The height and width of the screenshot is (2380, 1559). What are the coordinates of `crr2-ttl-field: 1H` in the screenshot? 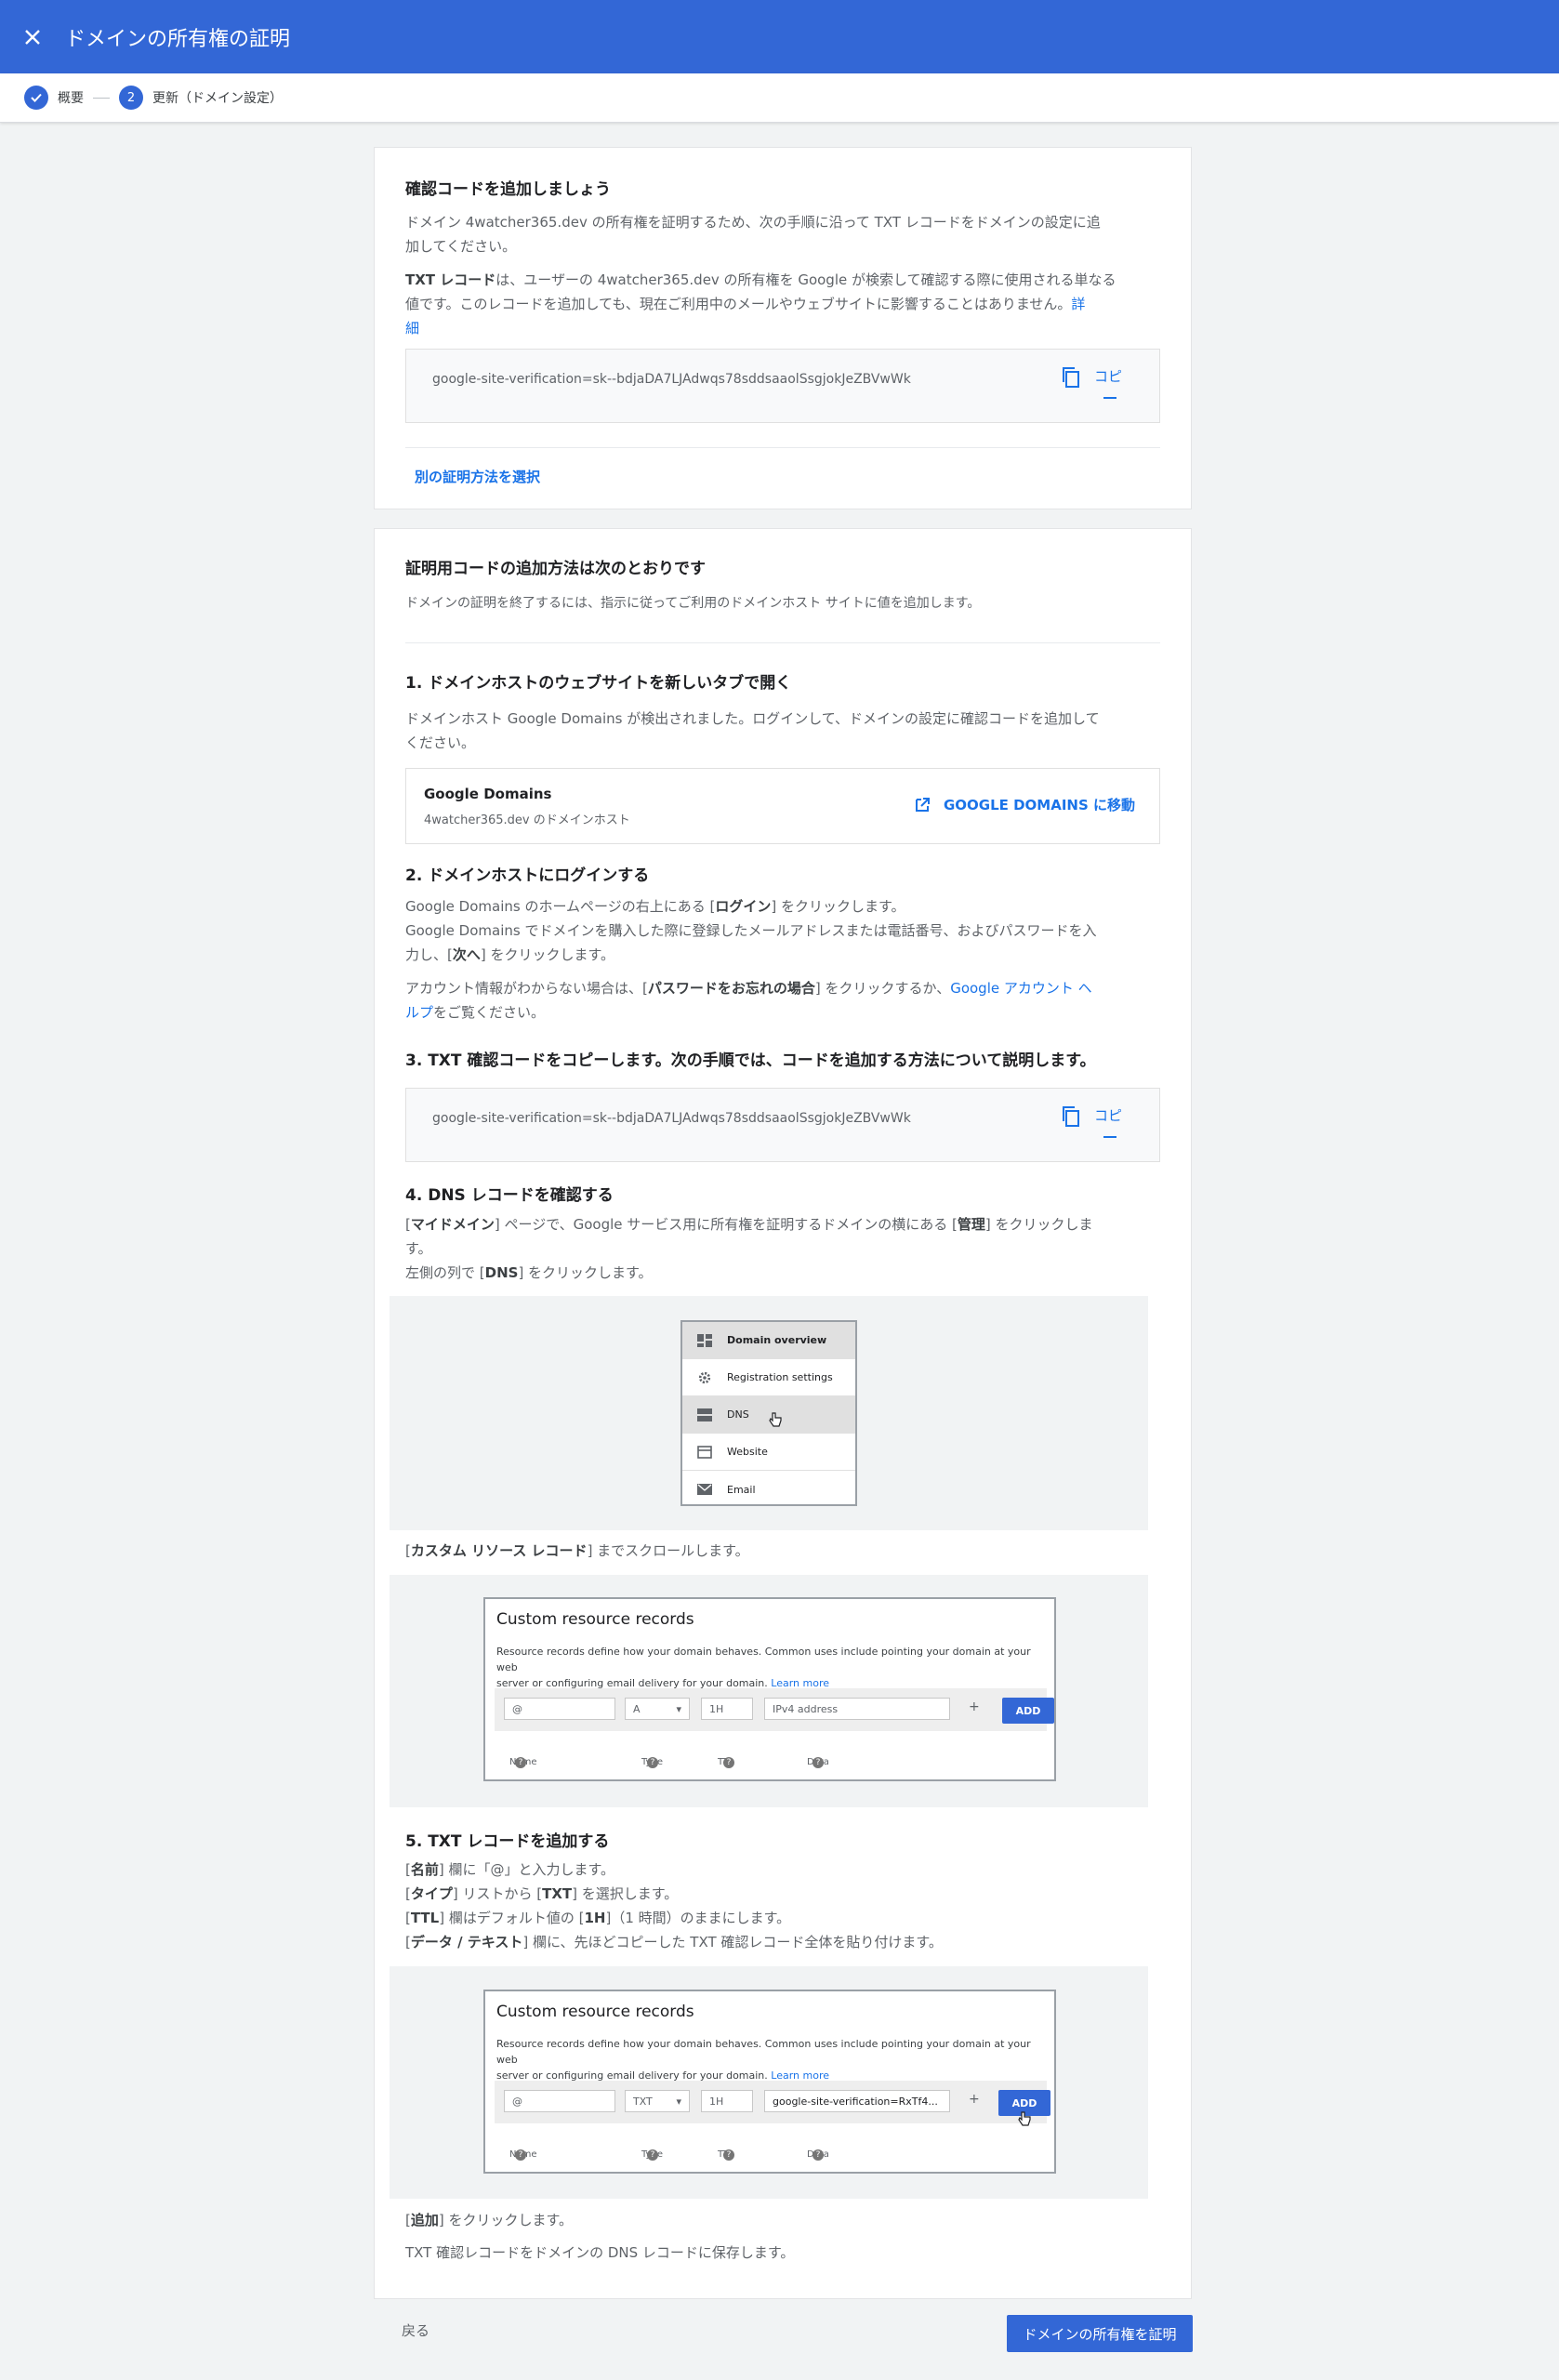 It's located at (727, 2101).